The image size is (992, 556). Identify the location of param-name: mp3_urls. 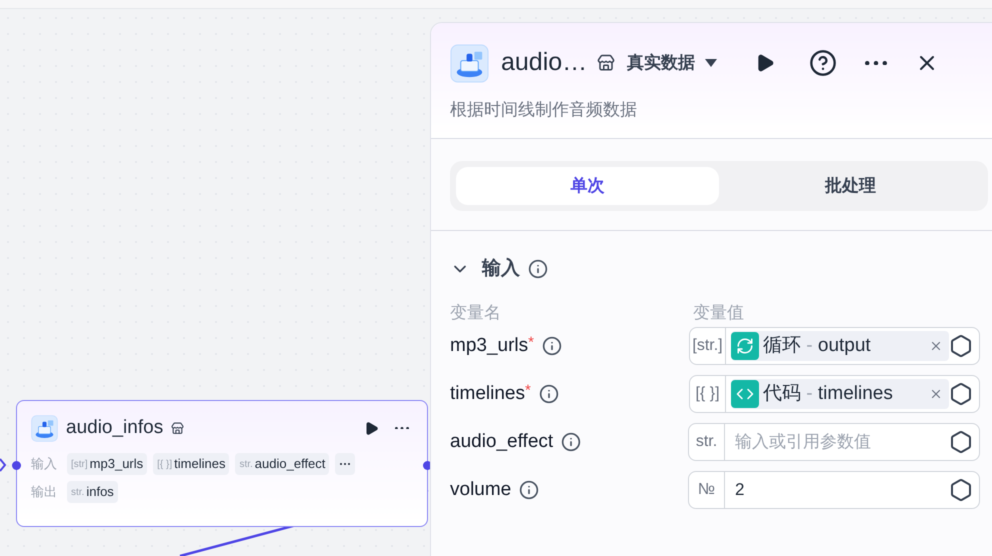
(489, 346).